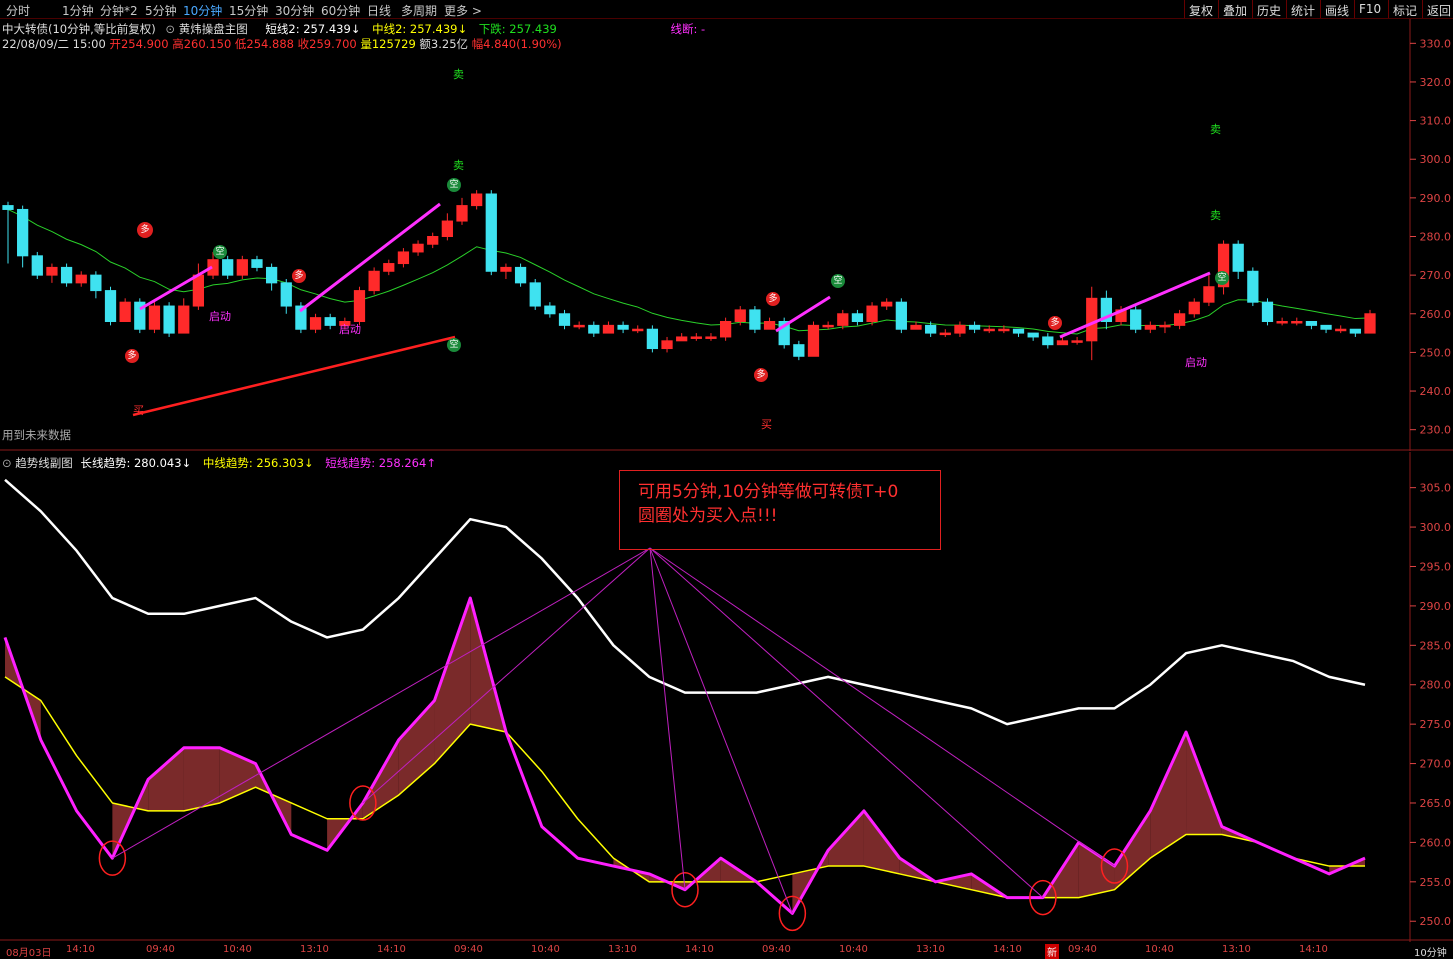 The height and width of the screenshot is (959, 1453). Describe the element at coordinates (1436, 803) in the screenshot. I see `y-tick-label: 265.0` at that location.